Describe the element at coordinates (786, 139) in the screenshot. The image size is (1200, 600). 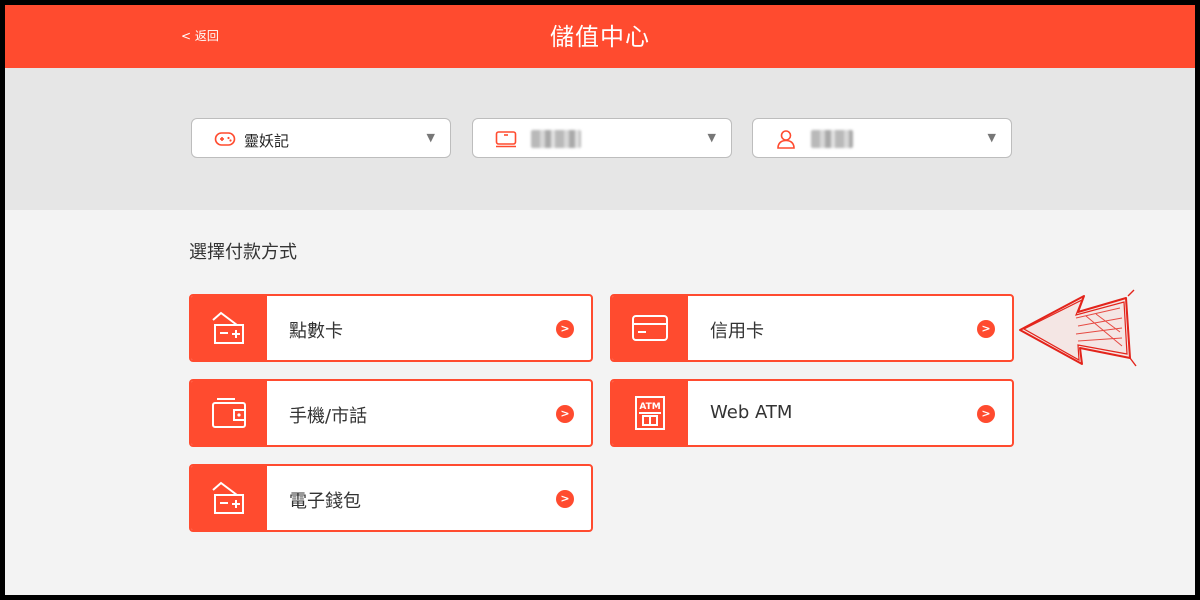
I see `user-icon` at that location.